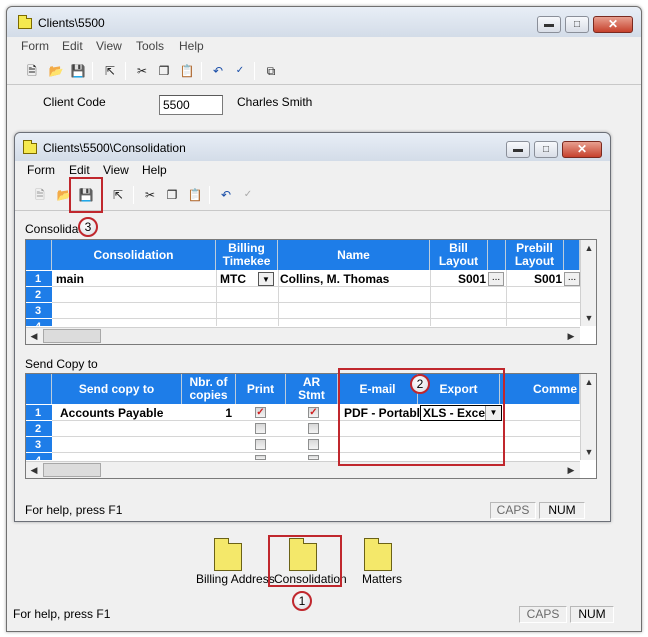 This screenshot has width=648, height=637. I want to click on inner-menu-edit: Edit, so click(79, 170).